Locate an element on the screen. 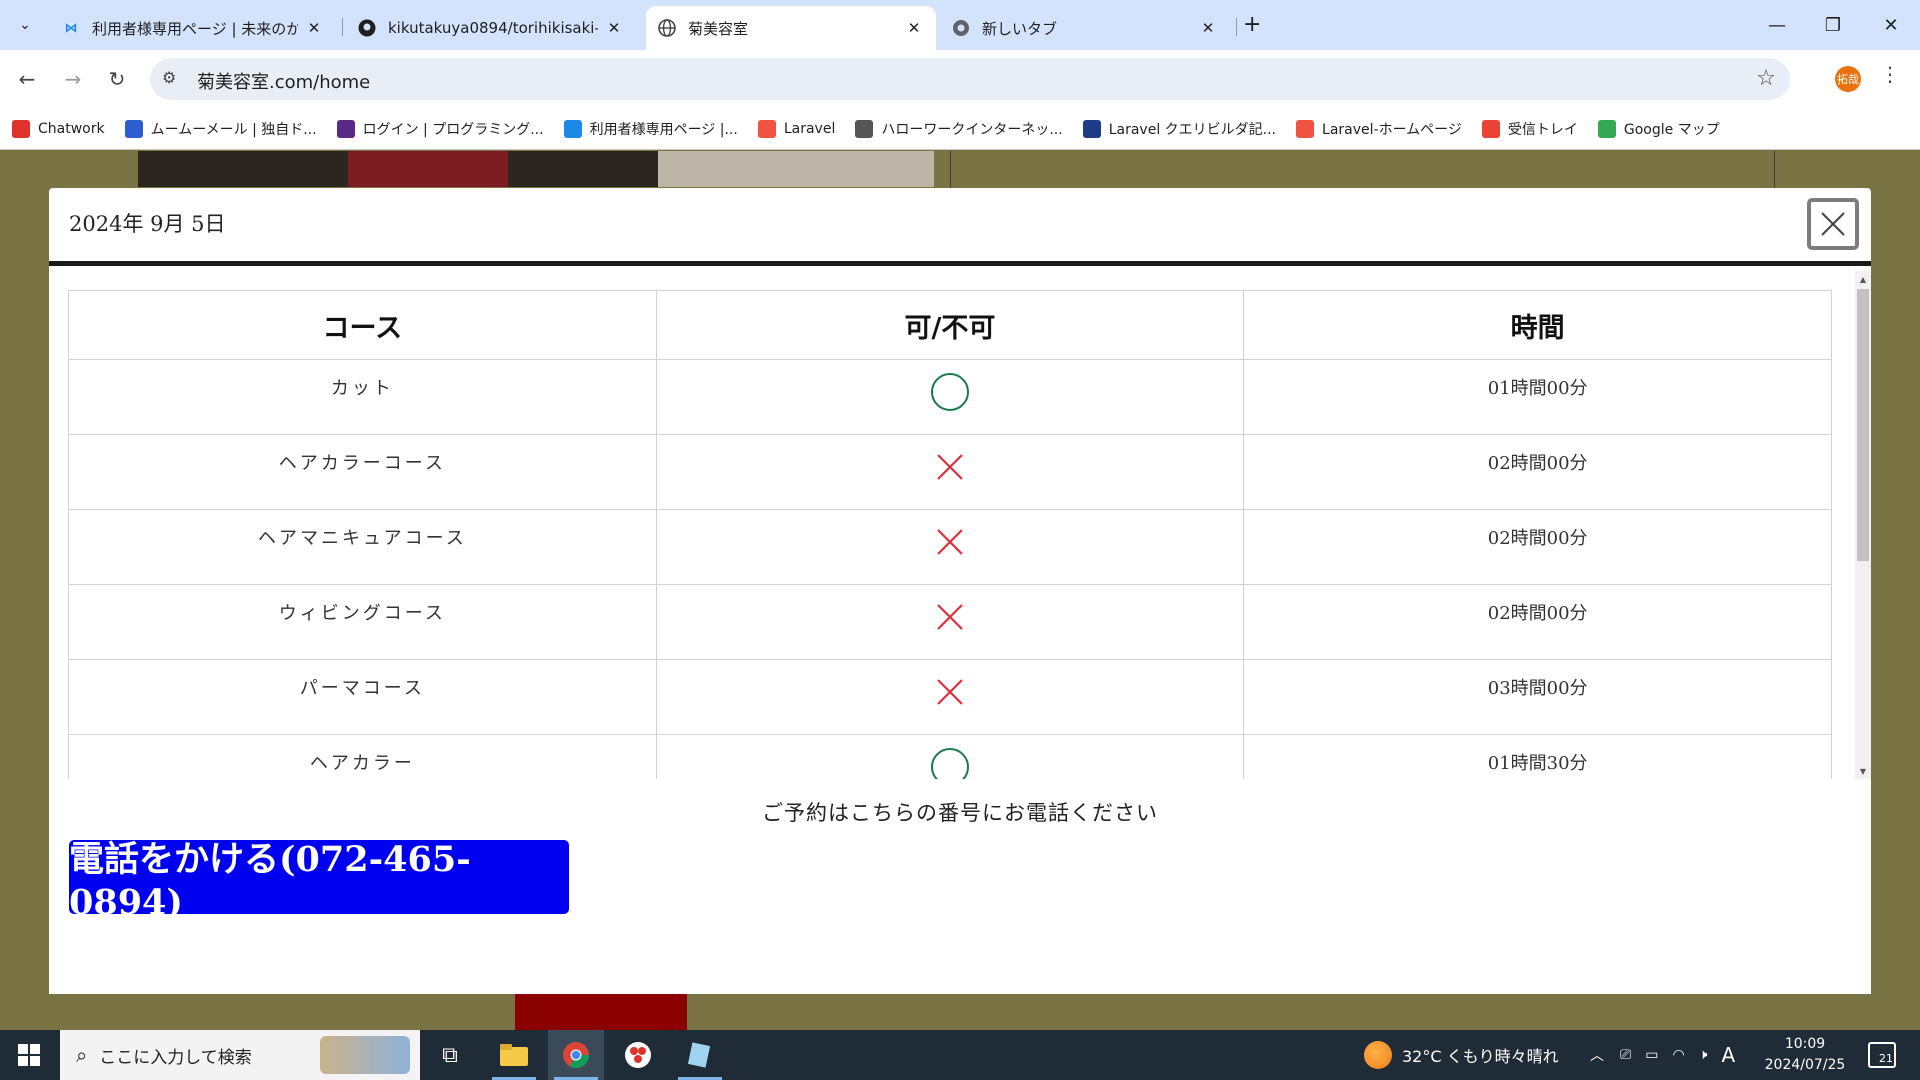 This screenshot has width=1920, height=1080. course-duration: 01時間30分 is located at coordinates (1537, 756).